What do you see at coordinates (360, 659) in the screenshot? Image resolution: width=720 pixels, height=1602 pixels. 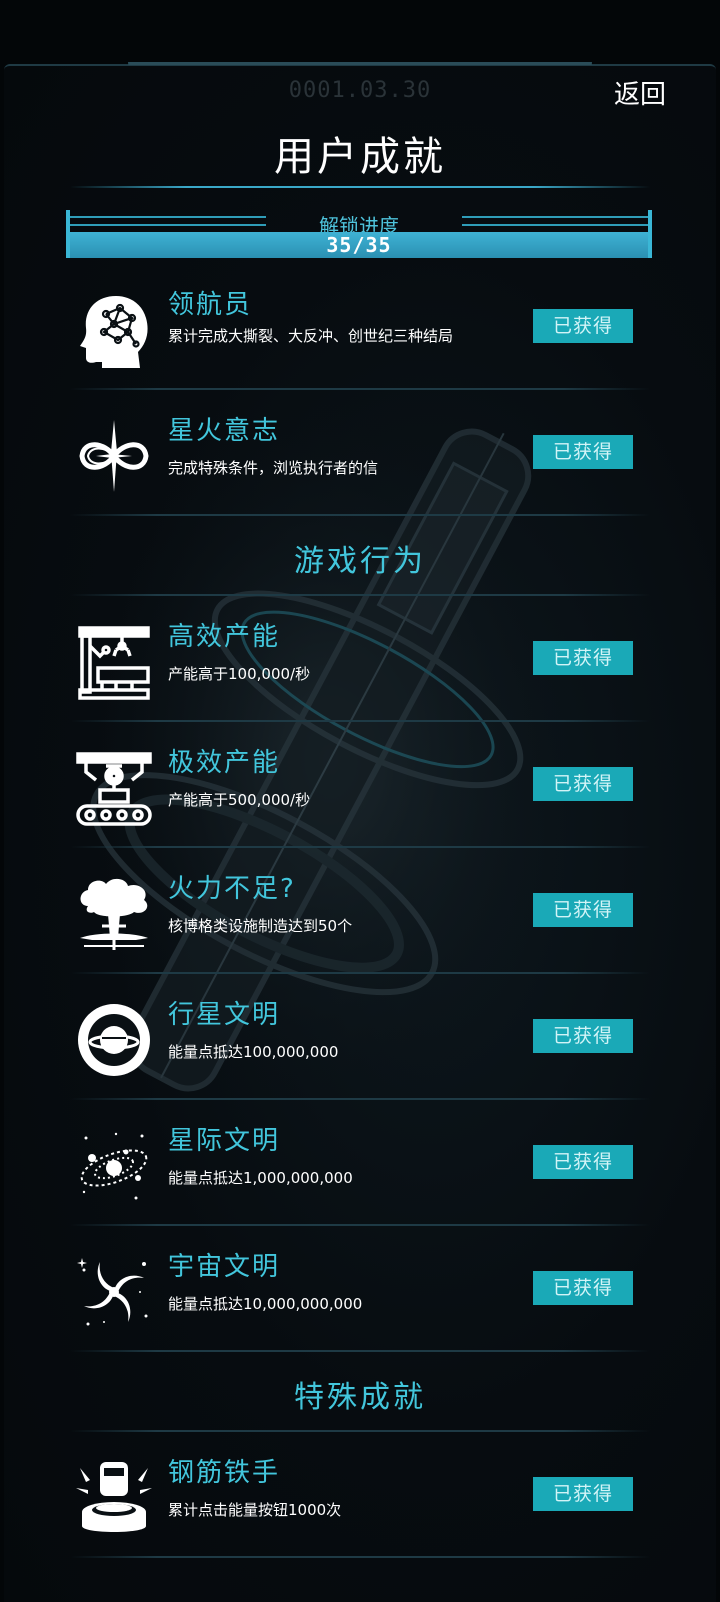 I see `achievement-row: 高效产能 产能高于100,000/秒 已获得` at bounding box center [360, 659].